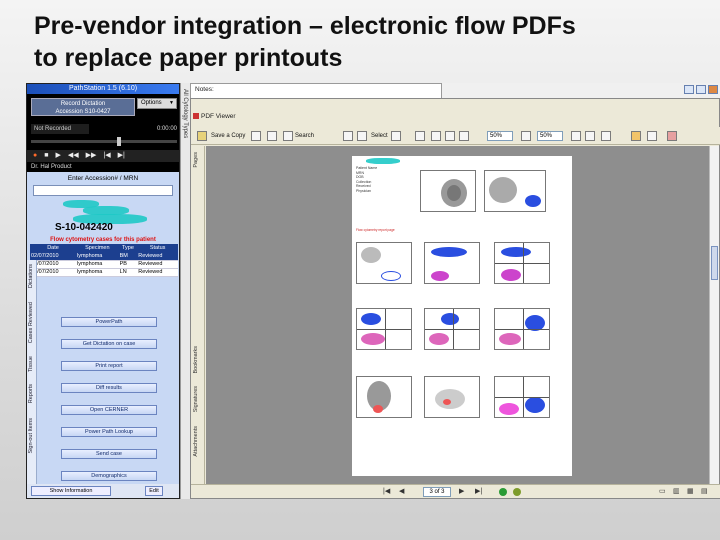 This screenshot has width=720, height=540. What do you see at coordinates (154, 491) in the screenshot?
I see `edit-button: Edit` at bounding box center [154, 491].